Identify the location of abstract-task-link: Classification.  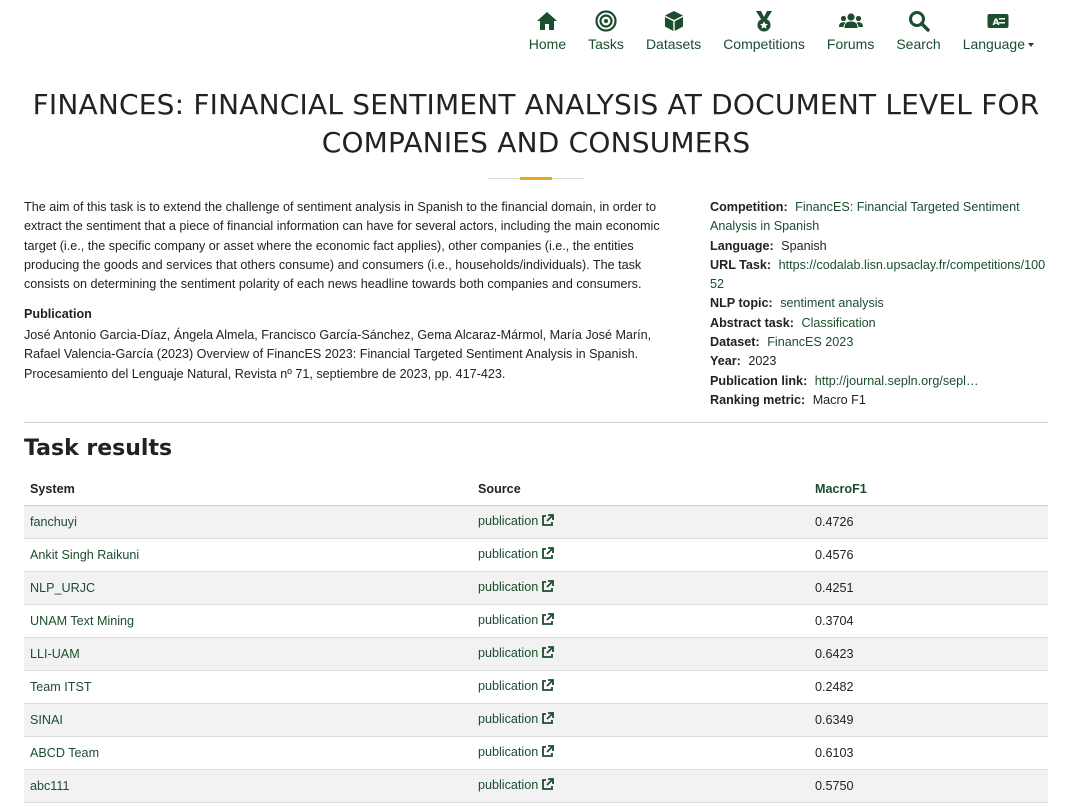
(839, 323).